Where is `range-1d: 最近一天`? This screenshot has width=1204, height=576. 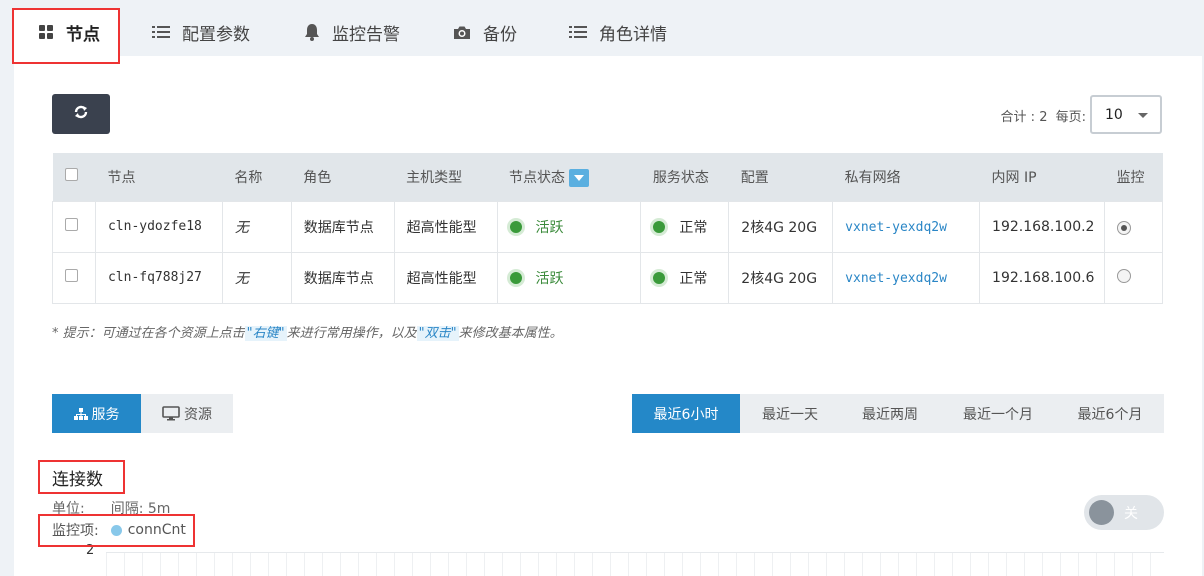 range-1d: 最近一天 is located at coordinates (790, 413).